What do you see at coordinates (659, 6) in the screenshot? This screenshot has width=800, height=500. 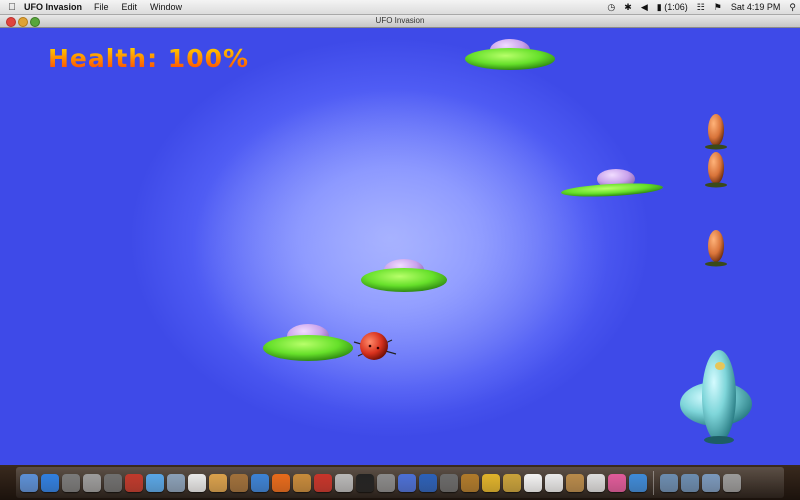 I see `battery-icon: ▮` at bounding box center [659, 6].